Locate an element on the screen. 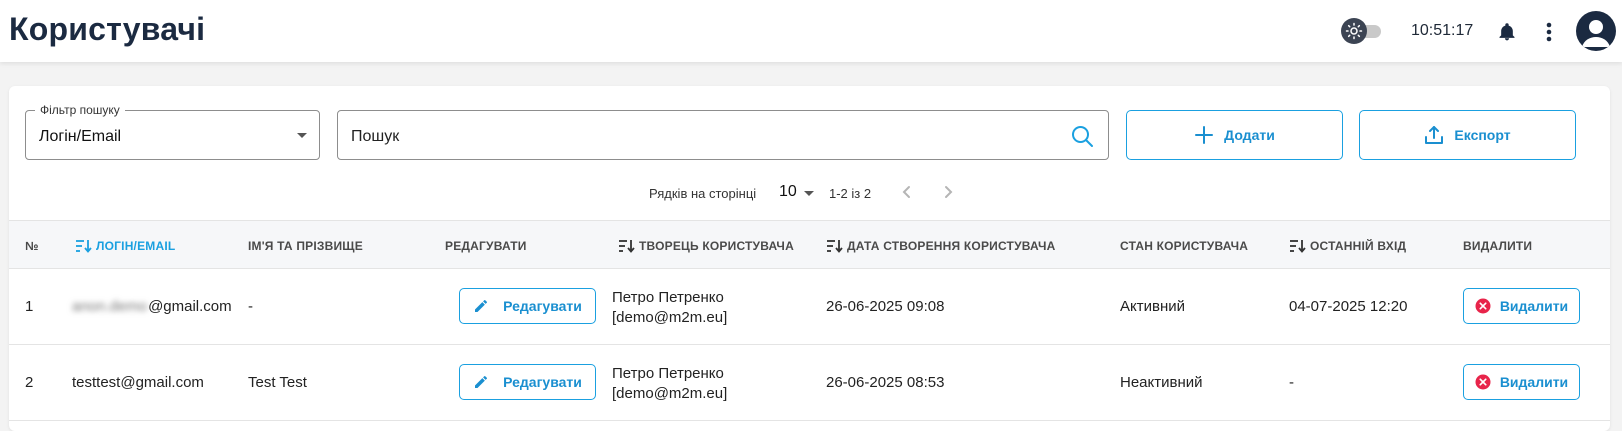  cell-number: 2 is located at coordinates (29, 382).